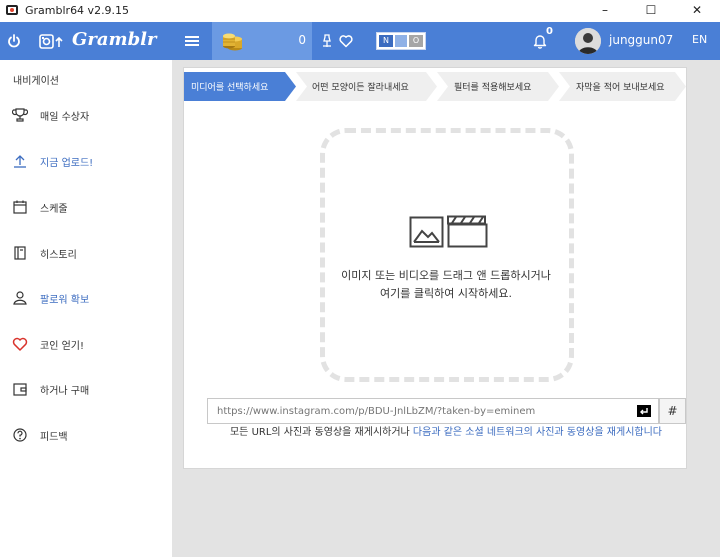  What do you see at coordinates (58, 255) in the screenshot?
I see `sidebar-item-label: 히스토리` at bounding box center [58, 255].